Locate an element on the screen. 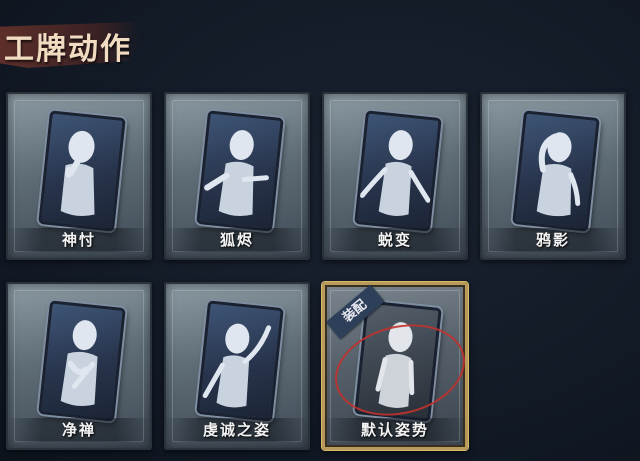  card-shenfu: 神忖 is located at coordinates (79, 176).